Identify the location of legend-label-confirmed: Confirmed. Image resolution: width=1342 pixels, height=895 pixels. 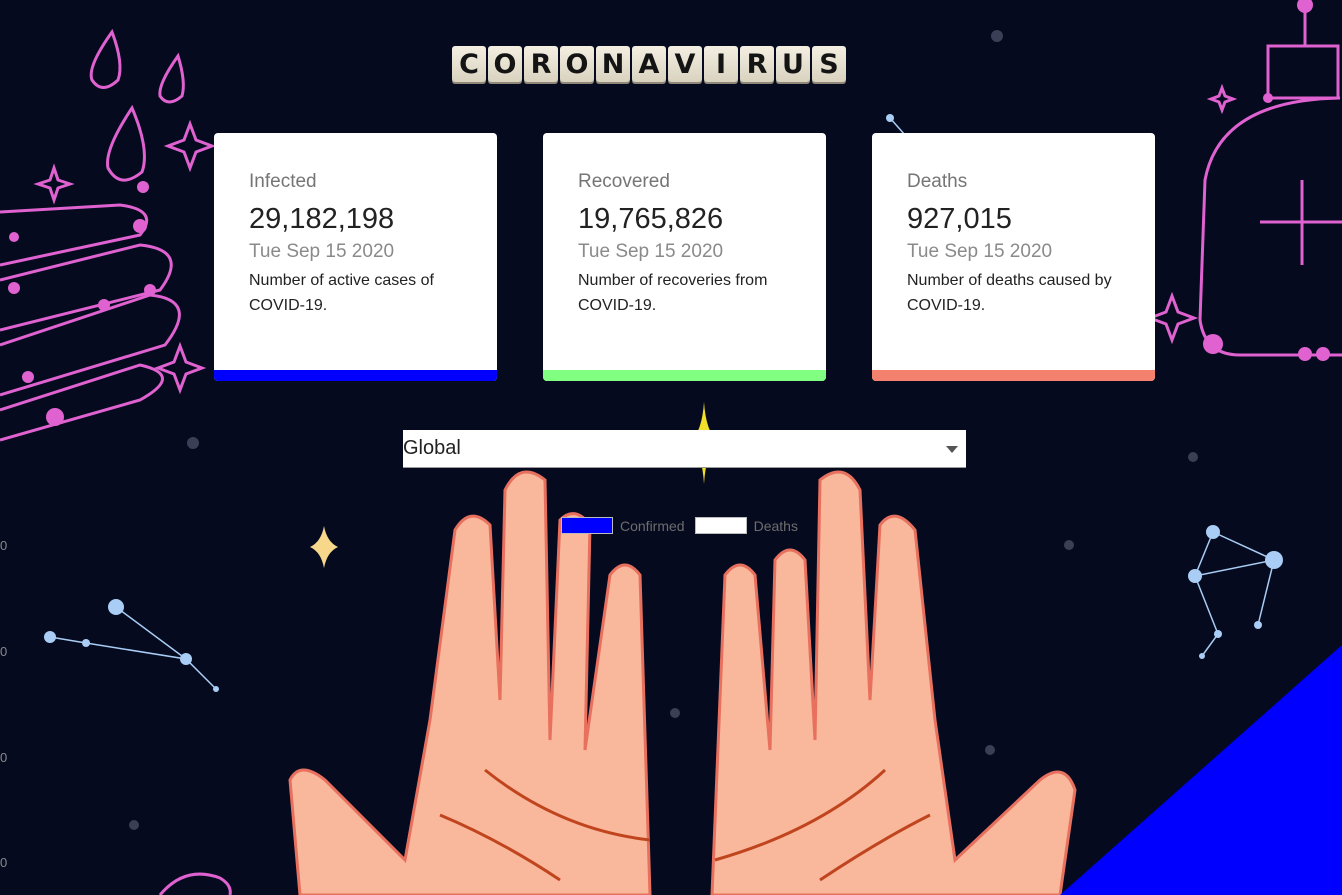
(652, 526).